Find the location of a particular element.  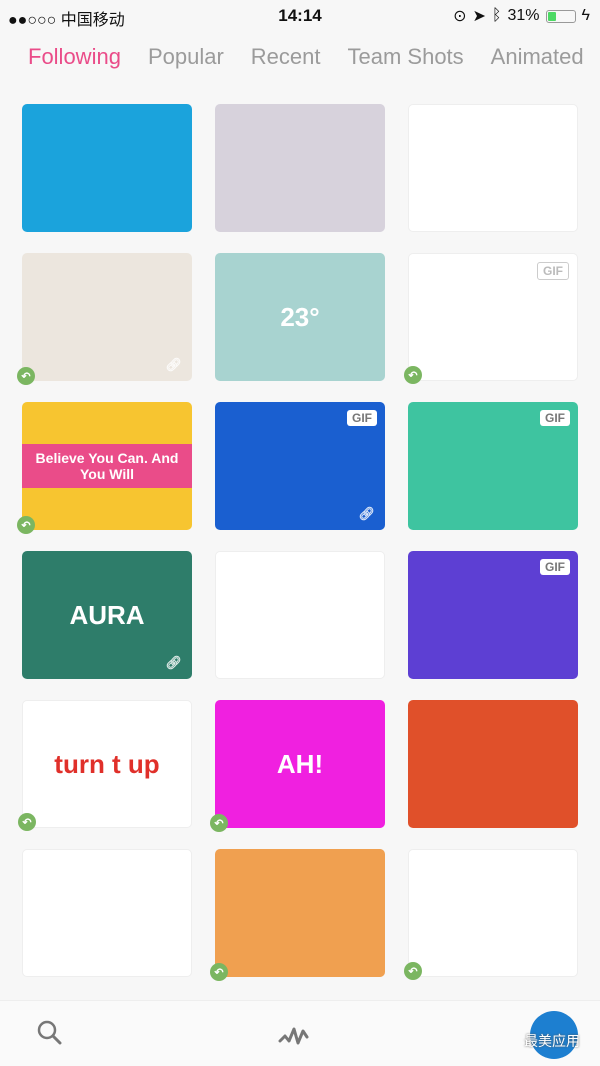

shot-text: Believe You Can. And You Will is located at coordinates (107, 466).